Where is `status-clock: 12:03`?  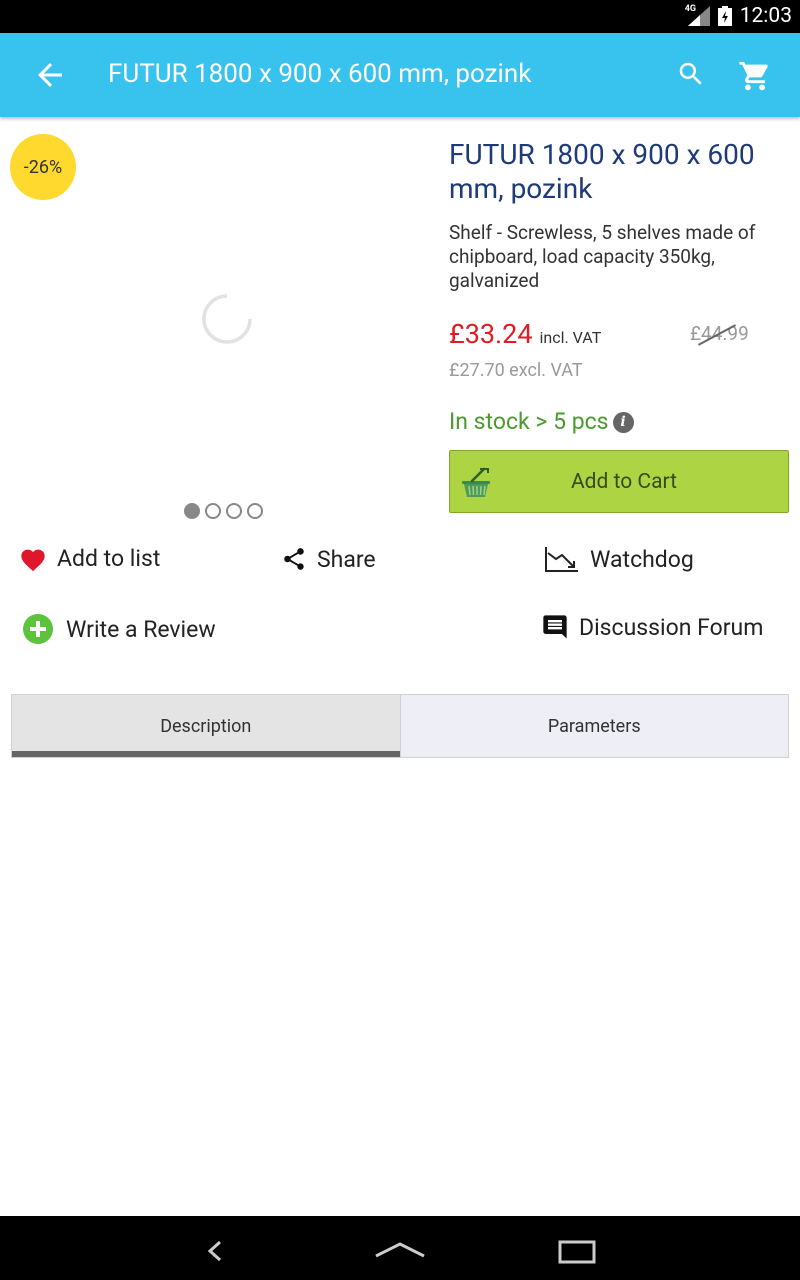
status-clock: 12:03 is located at coordinates (765, 16).